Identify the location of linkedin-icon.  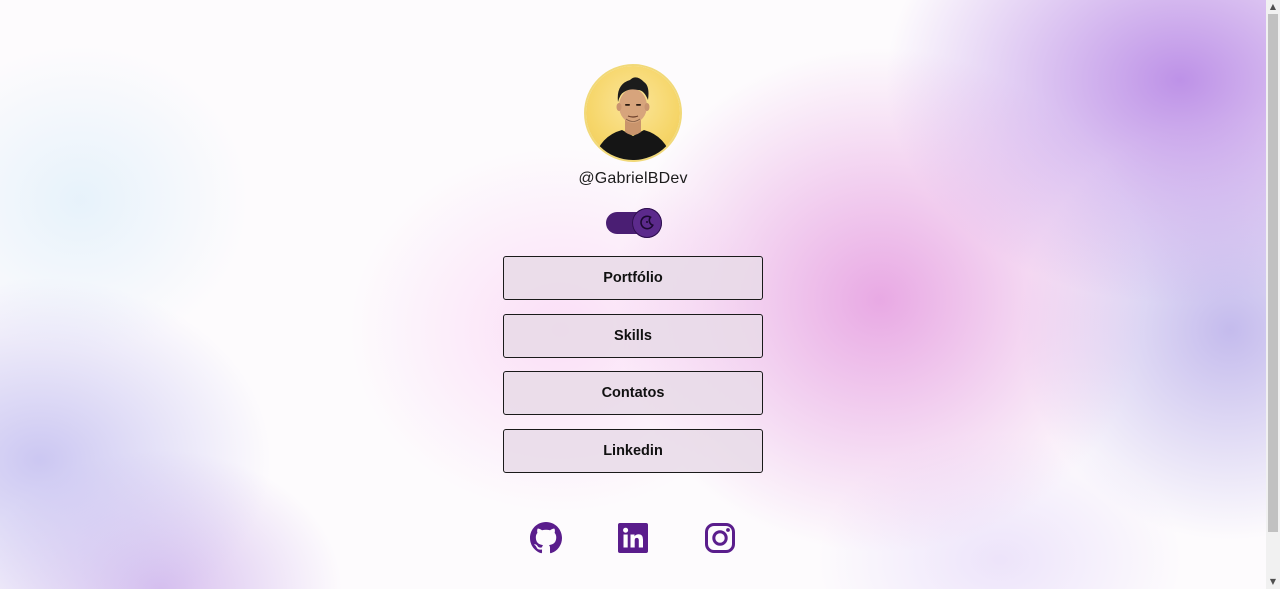
(633, 538).